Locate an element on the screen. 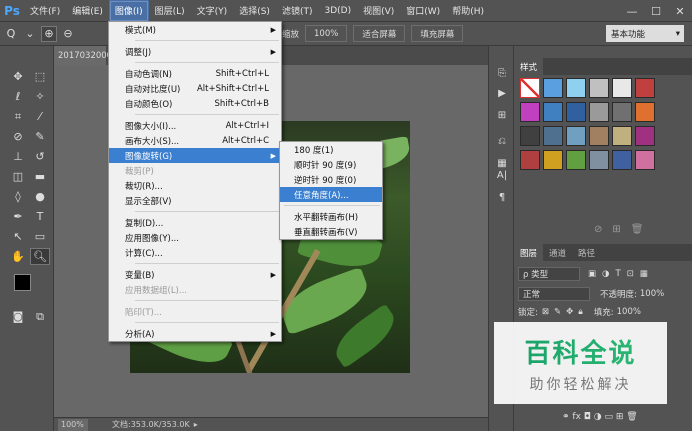 The width and height of the screenshot is (692, 431). shape-tool-icon: ▭ is located at coordinates (40, 236).